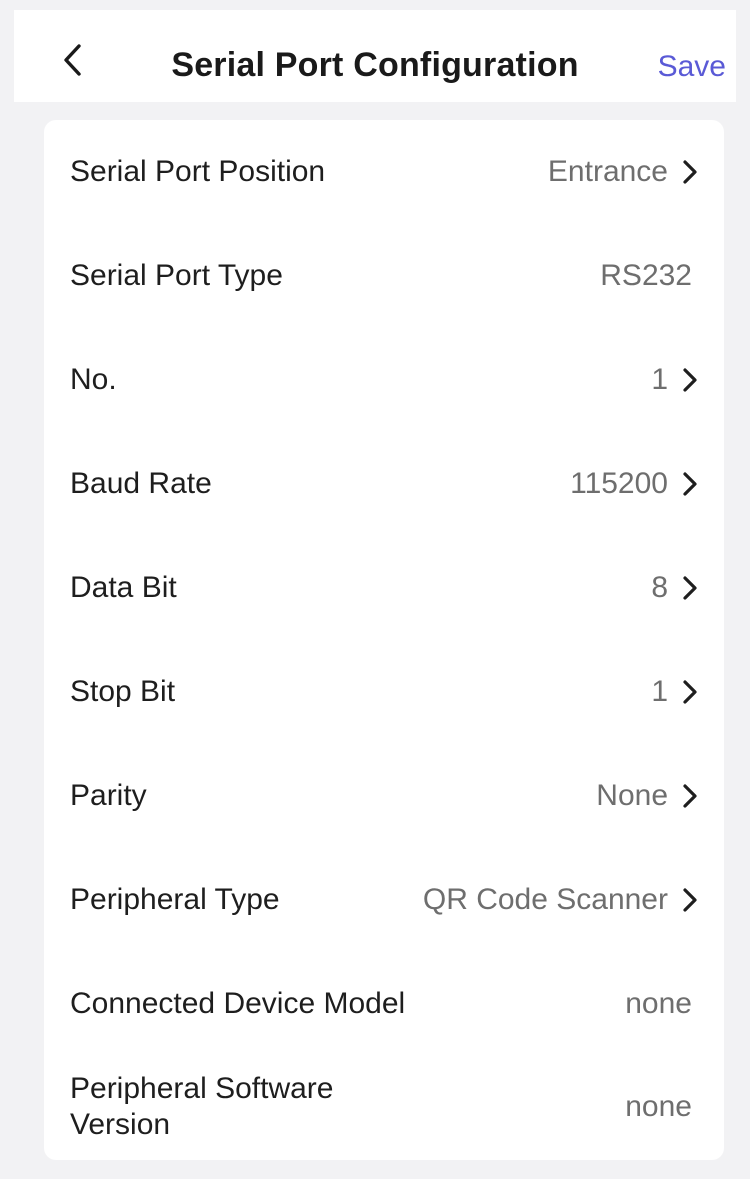 This screenshot has width=750, height=1179. I want to click on page-title: Serial Port Configuration, so click(375, 65).